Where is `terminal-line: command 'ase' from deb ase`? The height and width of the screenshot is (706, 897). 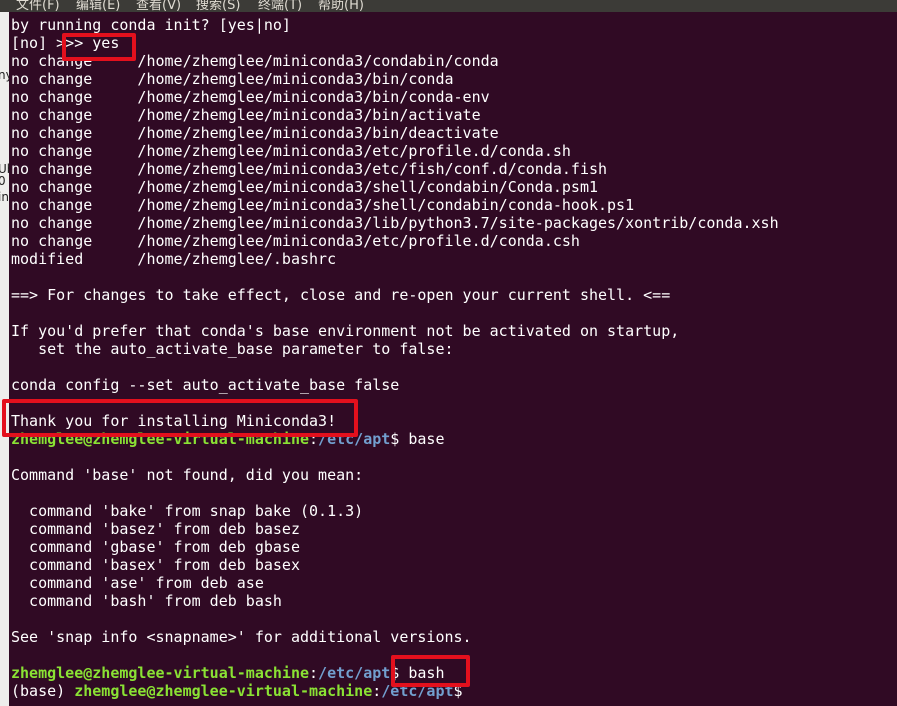 terminal-line: command 'ase' from deb ase is located at coordinates (137, 583).